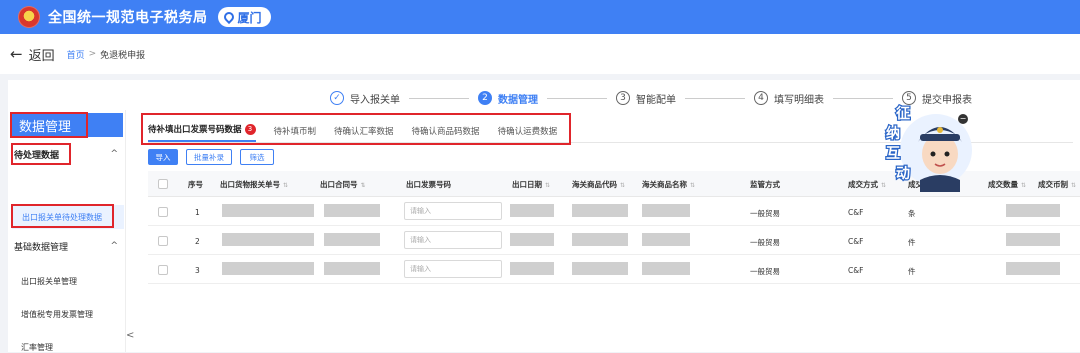 The height and width of the screenshot is (353, 1080). I want to click on back-button: 返回, so click(42, 54).